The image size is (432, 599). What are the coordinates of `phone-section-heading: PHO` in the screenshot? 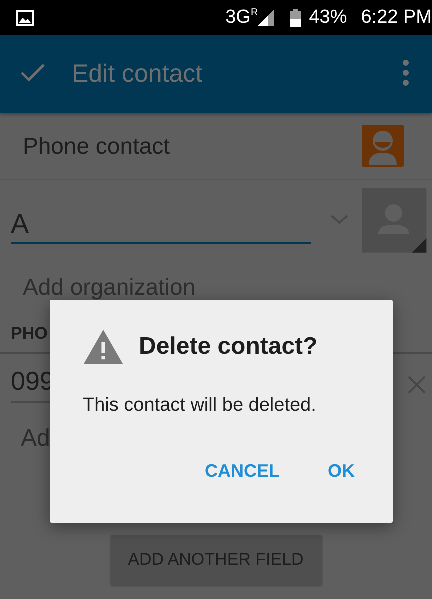 It's located at (29, 333).